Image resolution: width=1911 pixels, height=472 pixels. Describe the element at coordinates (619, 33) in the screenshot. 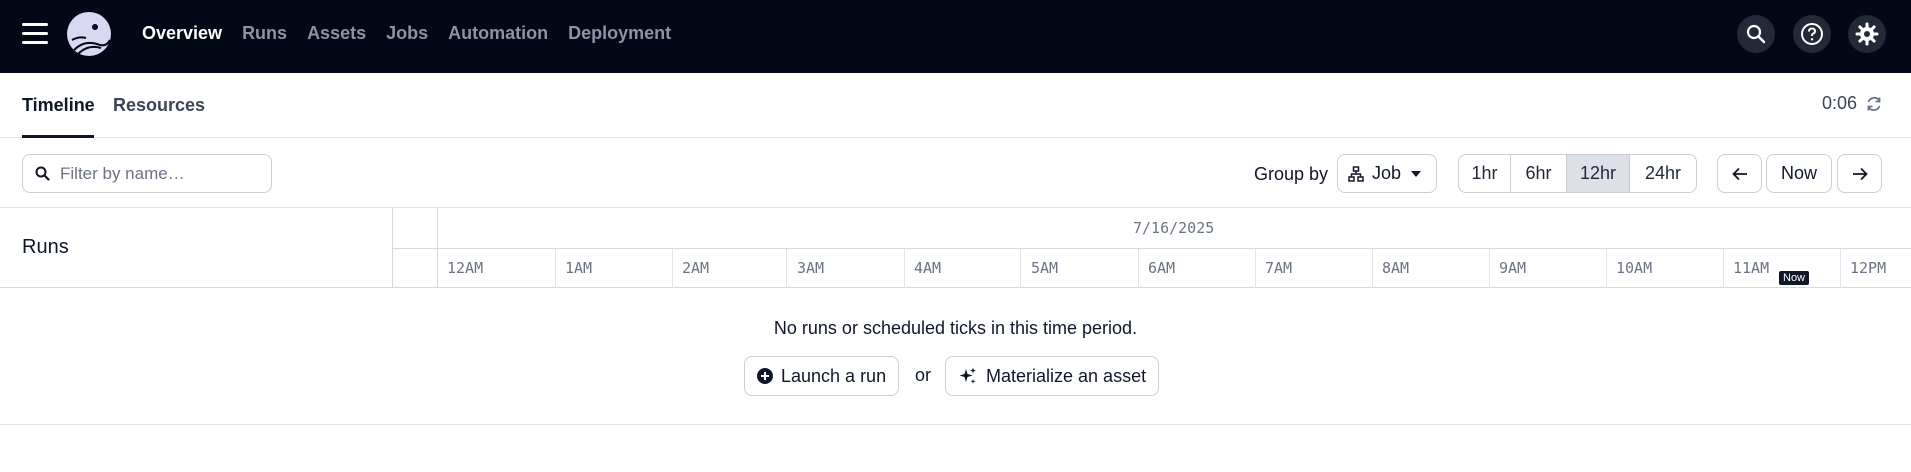

I see `nav-deployment: Deployment` at that location.